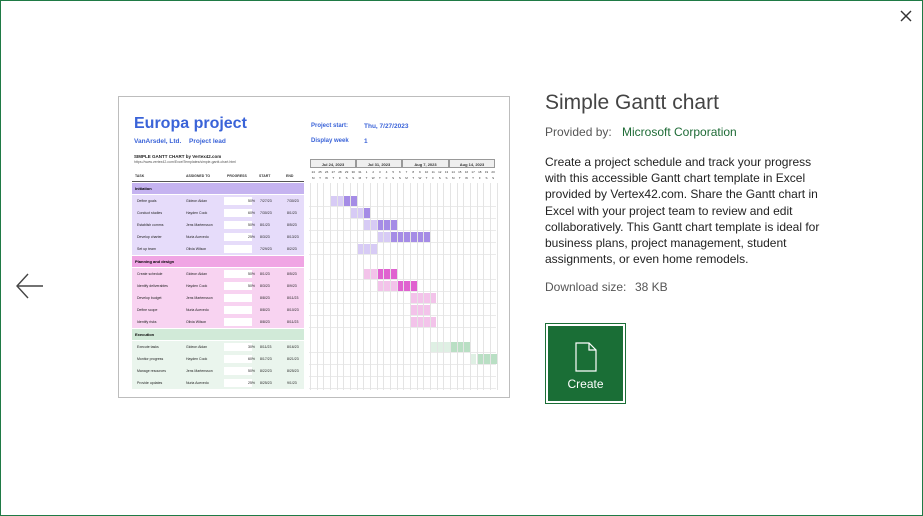 This screenshot has height=516, width=923. What do you see at coordinates (147, 322) in the screenshot?
I see `preview-task-name: Identify risks` at bounding box center [147, 322].